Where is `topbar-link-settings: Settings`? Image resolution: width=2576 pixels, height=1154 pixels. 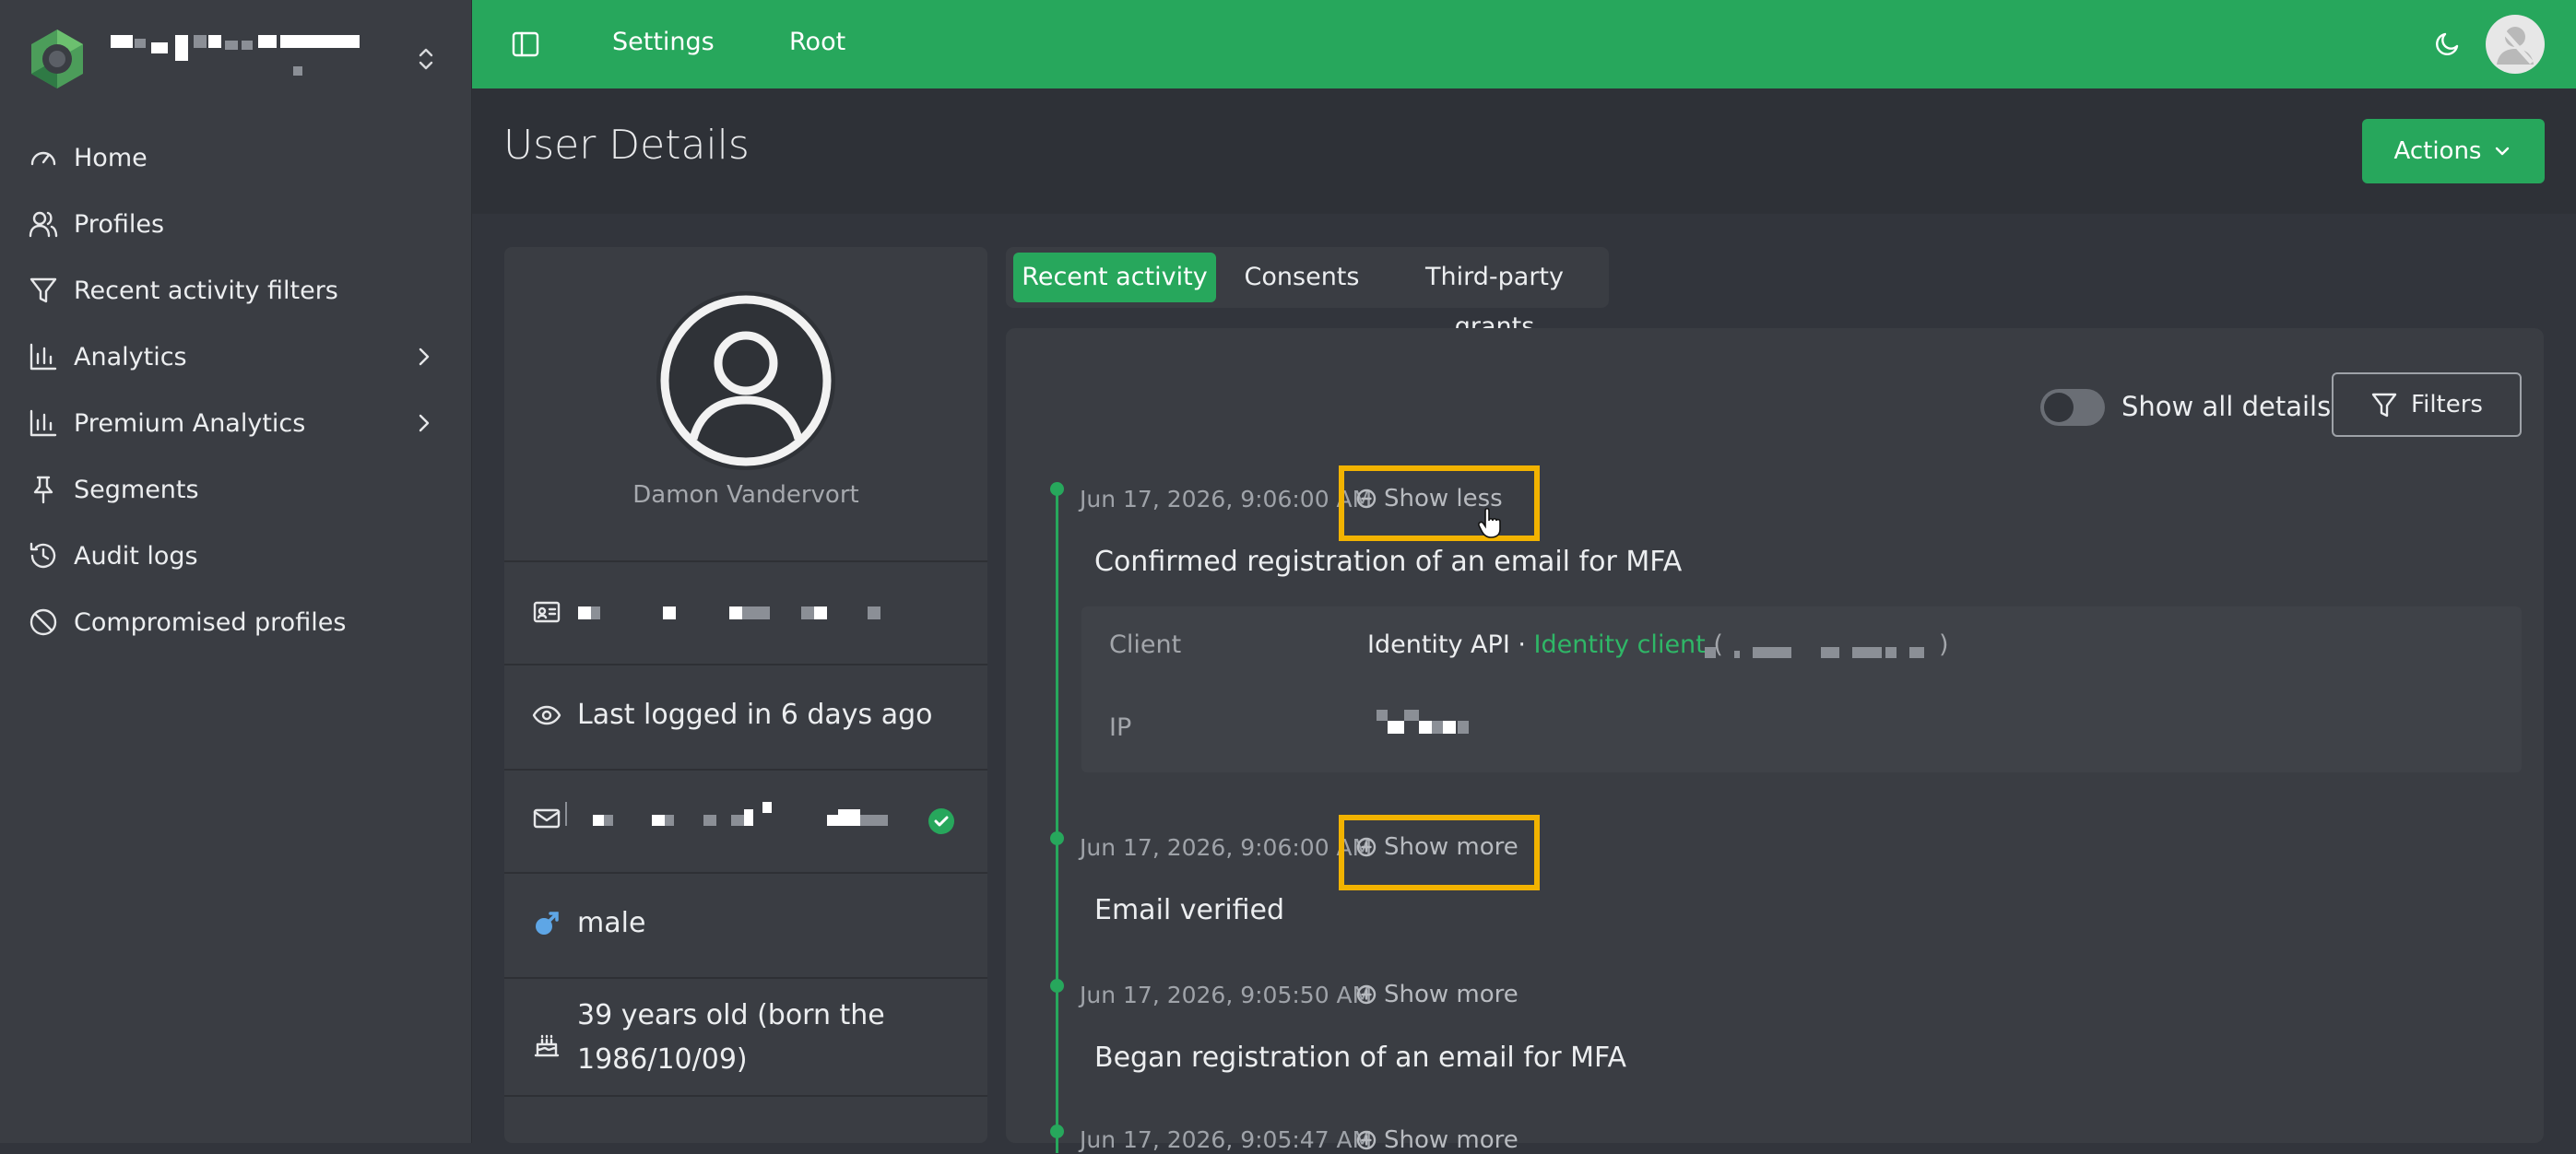
topbar-link-settings: Settings is located at coordinates (663, 42).